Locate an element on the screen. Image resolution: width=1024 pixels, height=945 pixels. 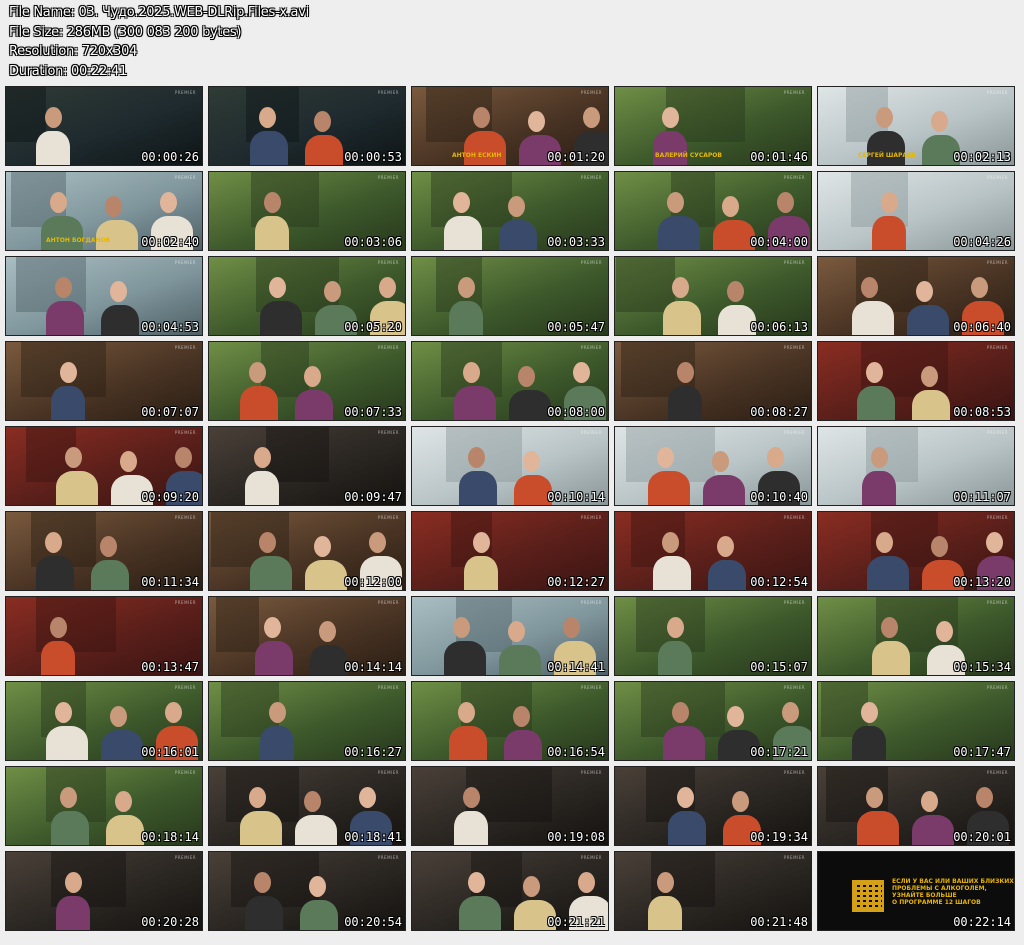
video-thumbnail: PREMIER 00:08:27 is located at coordinates (713, 381).